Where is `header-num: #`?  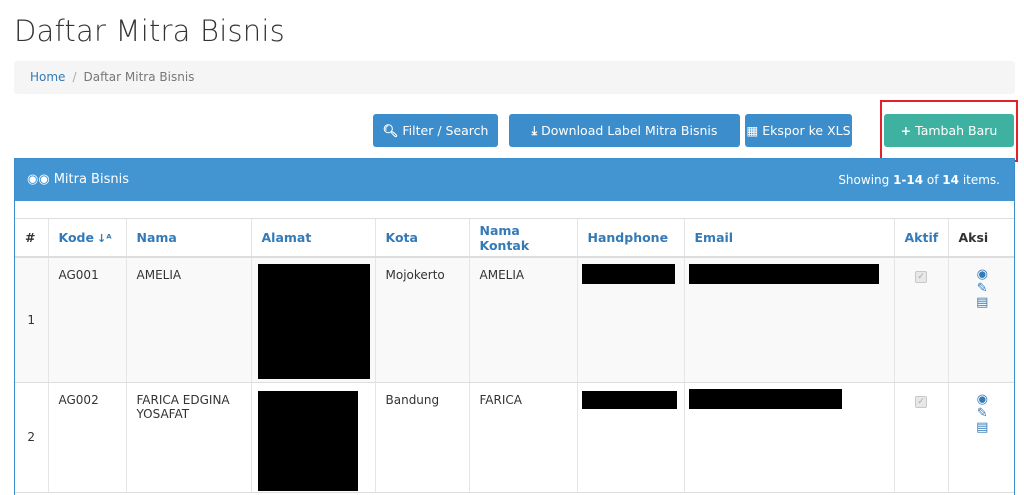
header-num: # is located at coordinates (32, 238).